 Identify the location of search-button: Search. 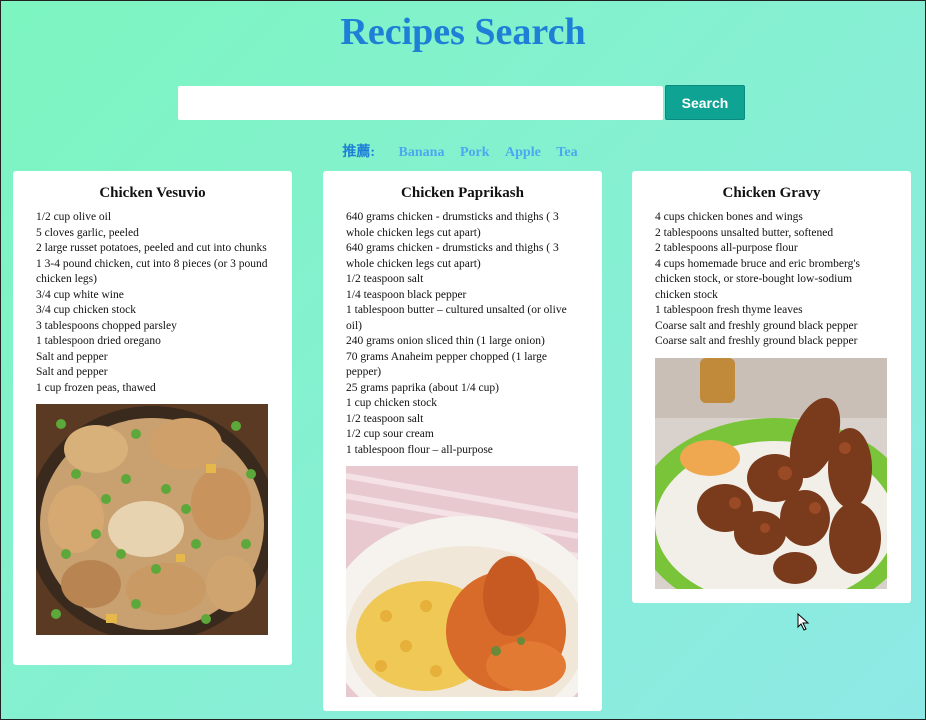
(705, 102).